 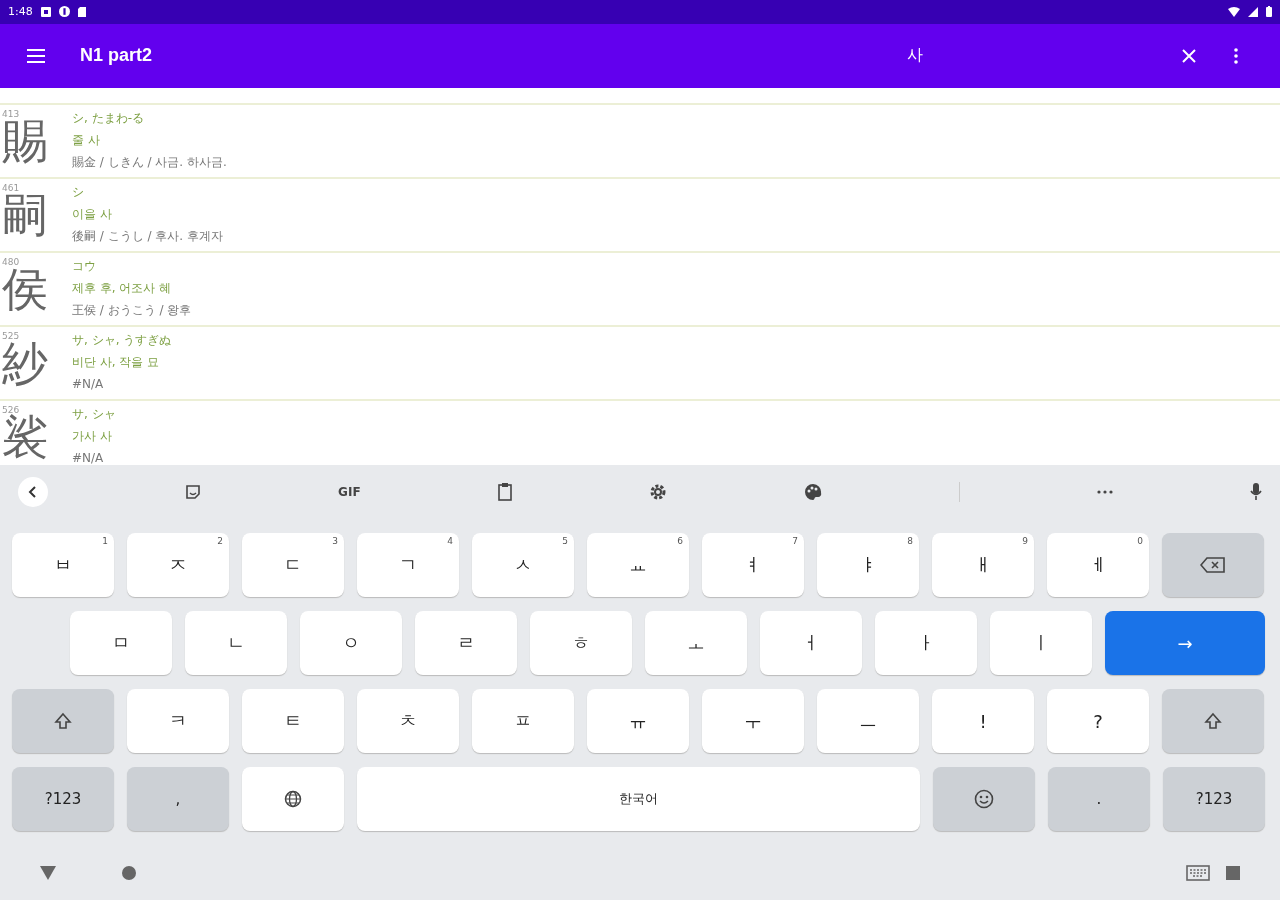 What do you see at coordinates (657, 492) in the screenshot?
I see `settings-icon` at bounding box center [657, 492].